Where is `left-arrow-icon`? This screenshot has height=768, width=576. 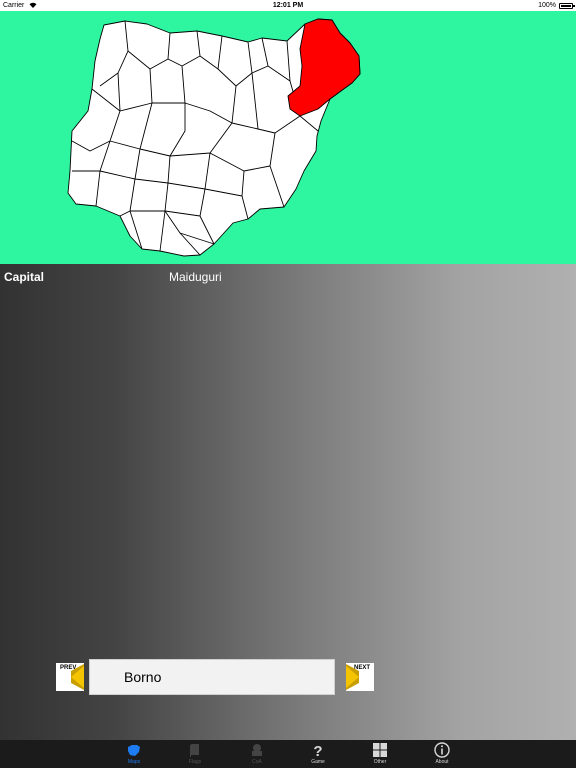
left-arrow-icon is located at coordinates (77, 677).